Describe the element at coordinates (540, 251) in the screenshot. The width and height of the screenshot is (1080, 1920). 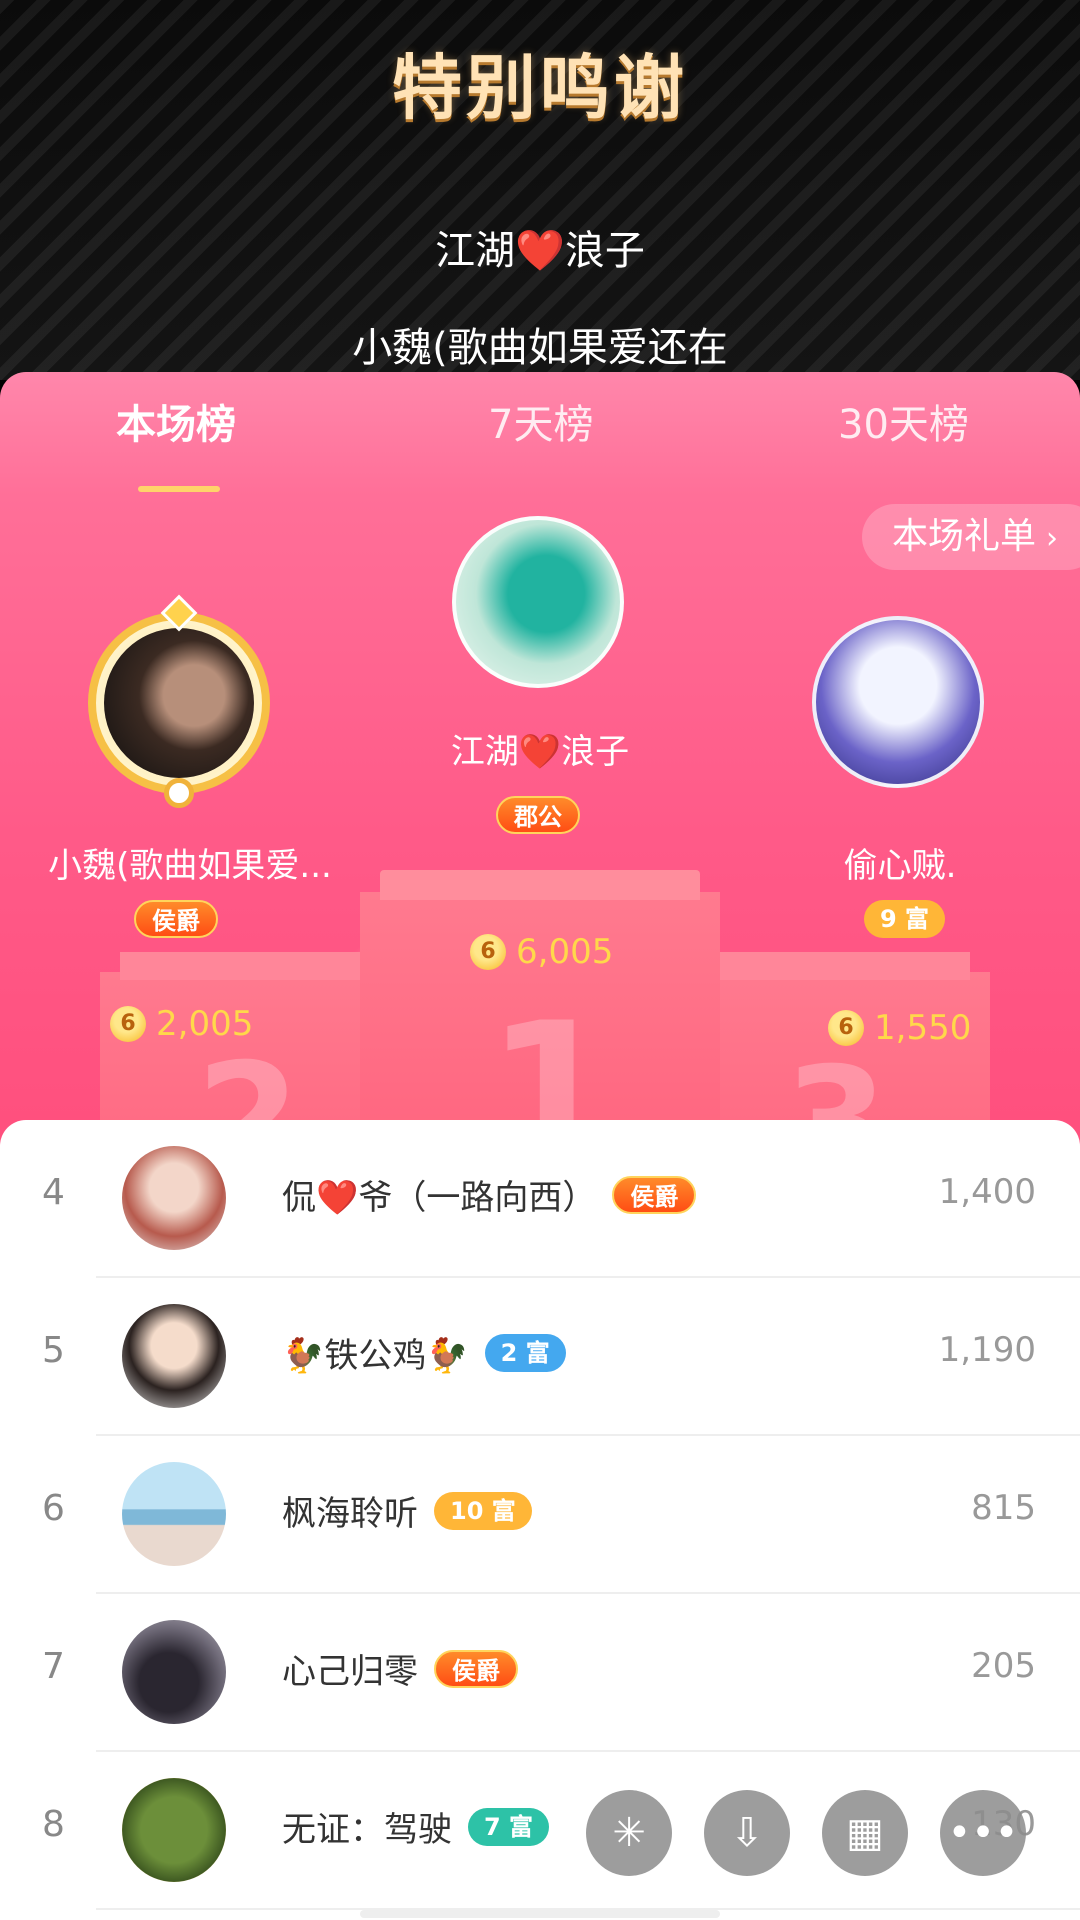
I see `banner-thanks-line-1: 江湖❤️浪子` at that location.